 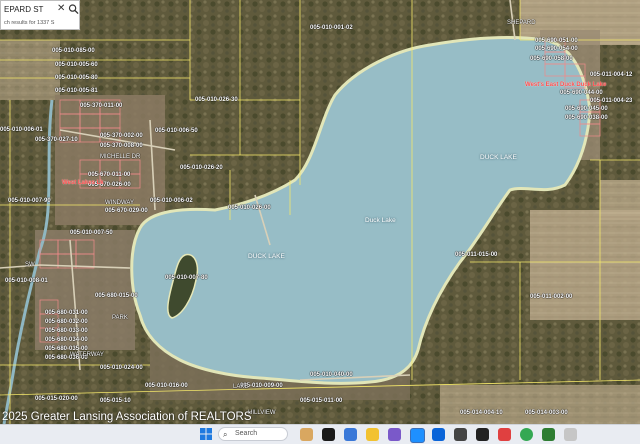 I want to click on parcel-label: 005-690-051-00, so click(x=556, y=41).